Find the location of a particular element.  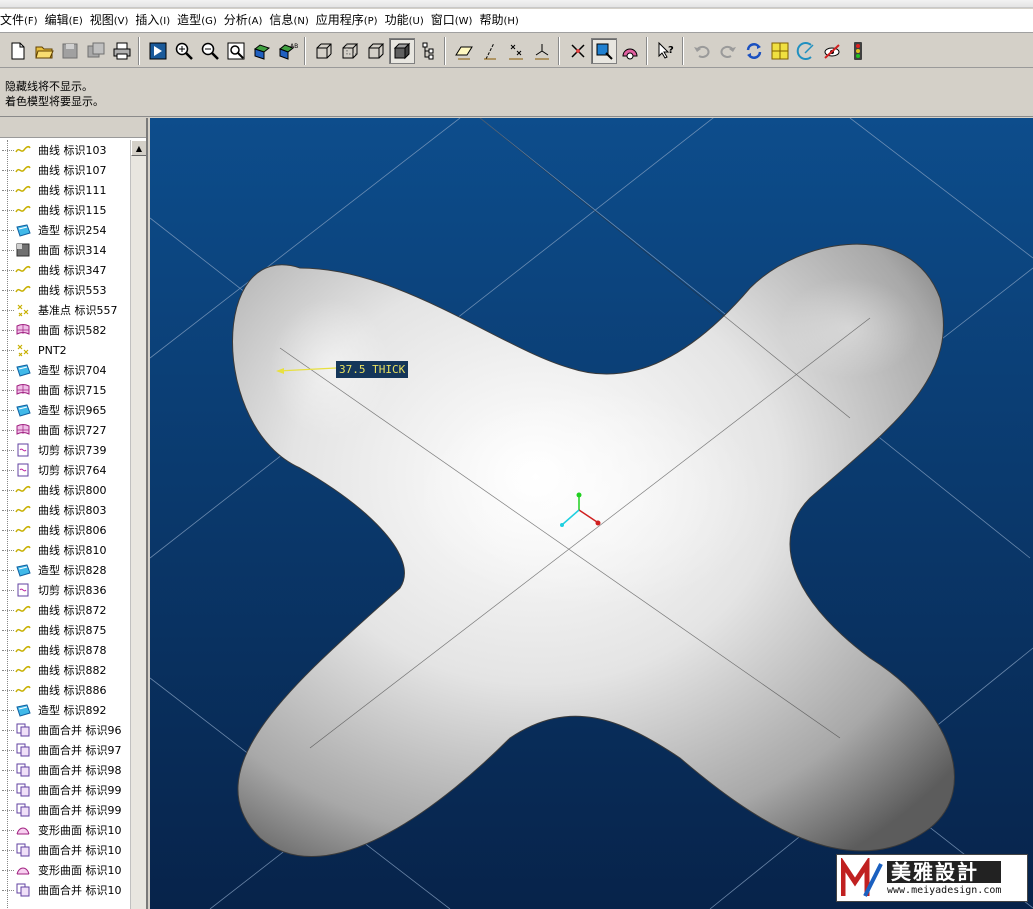

tree-item: 曲线 标识875 is located at coordinates (65, 630).